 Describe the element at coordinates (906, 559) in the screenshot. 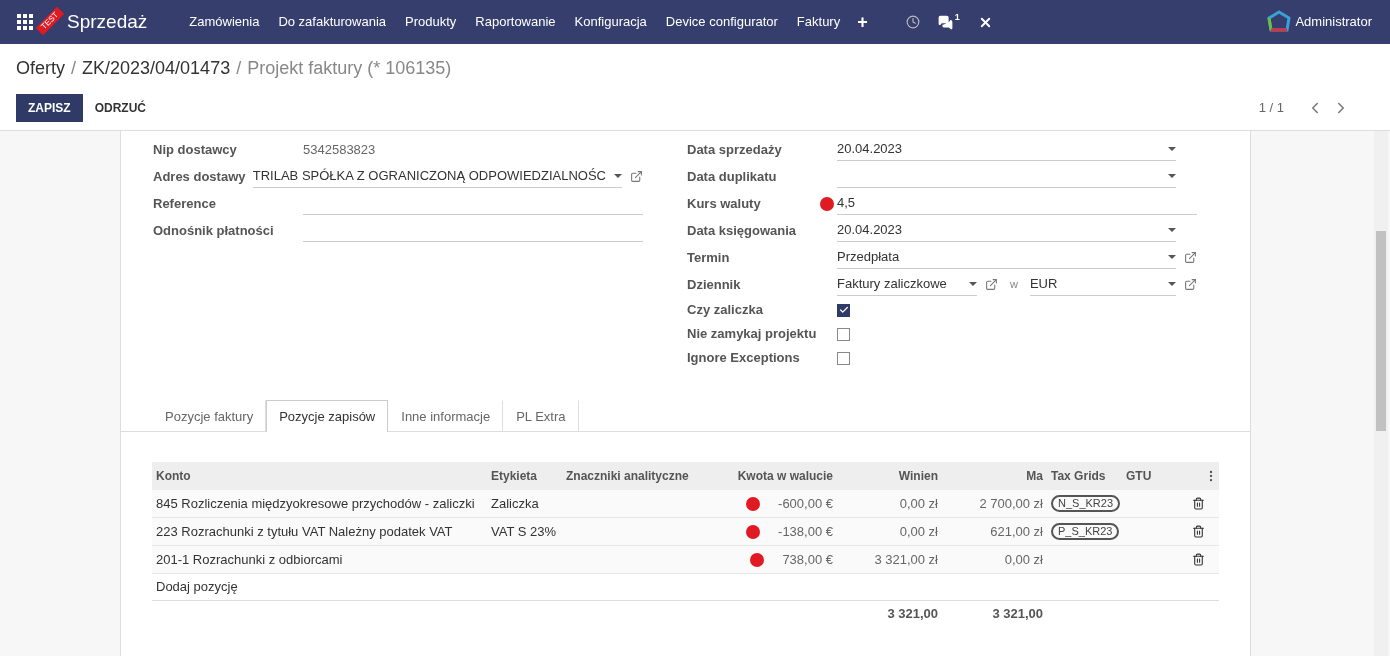

I see `table-cell-text: 3 321,00 zł` at that location.